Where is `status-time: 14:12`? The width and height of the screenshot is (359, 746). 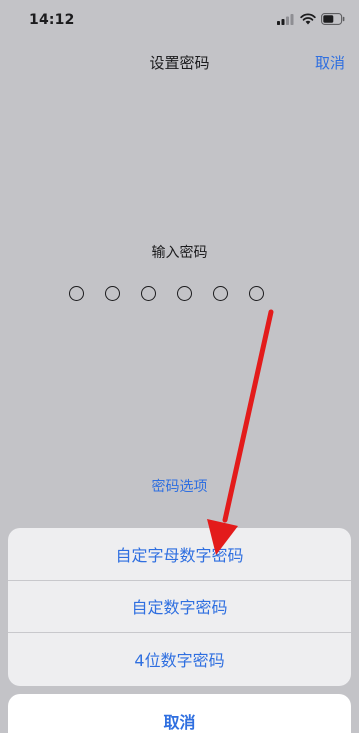 status-time: 14:12 is located at coordinates (52, 20).